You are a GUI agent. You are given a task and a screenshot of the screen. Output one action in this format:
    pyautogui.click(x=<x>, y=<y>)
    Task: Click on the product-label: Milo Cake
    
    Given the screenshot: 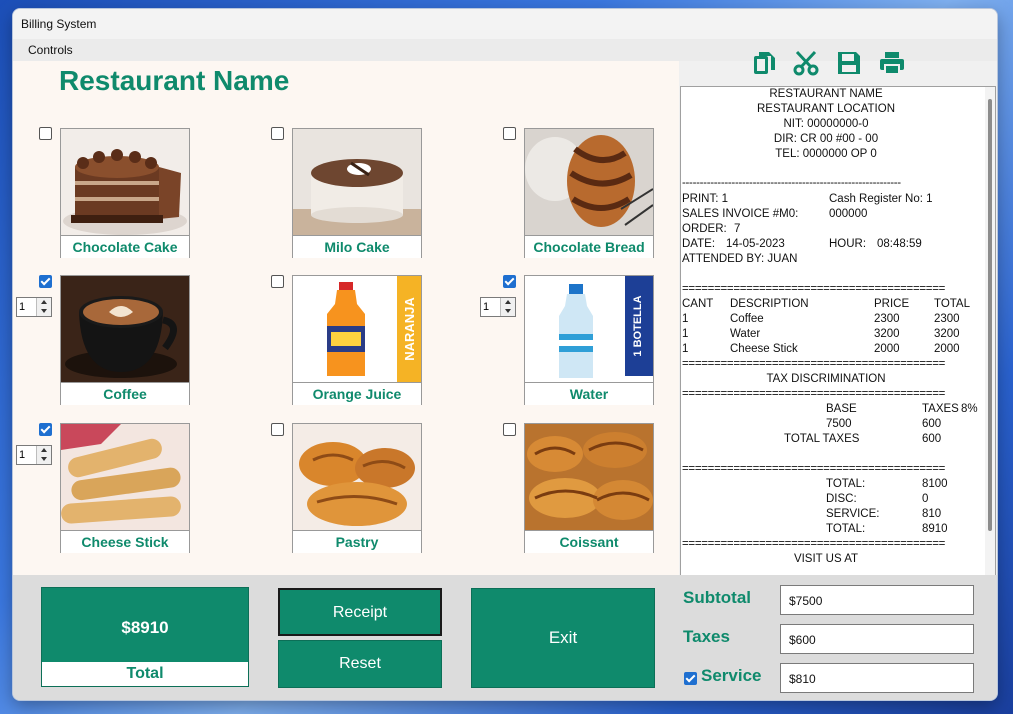 What is the action you would take?
    pyautogui.click(x=357, y=246)
    